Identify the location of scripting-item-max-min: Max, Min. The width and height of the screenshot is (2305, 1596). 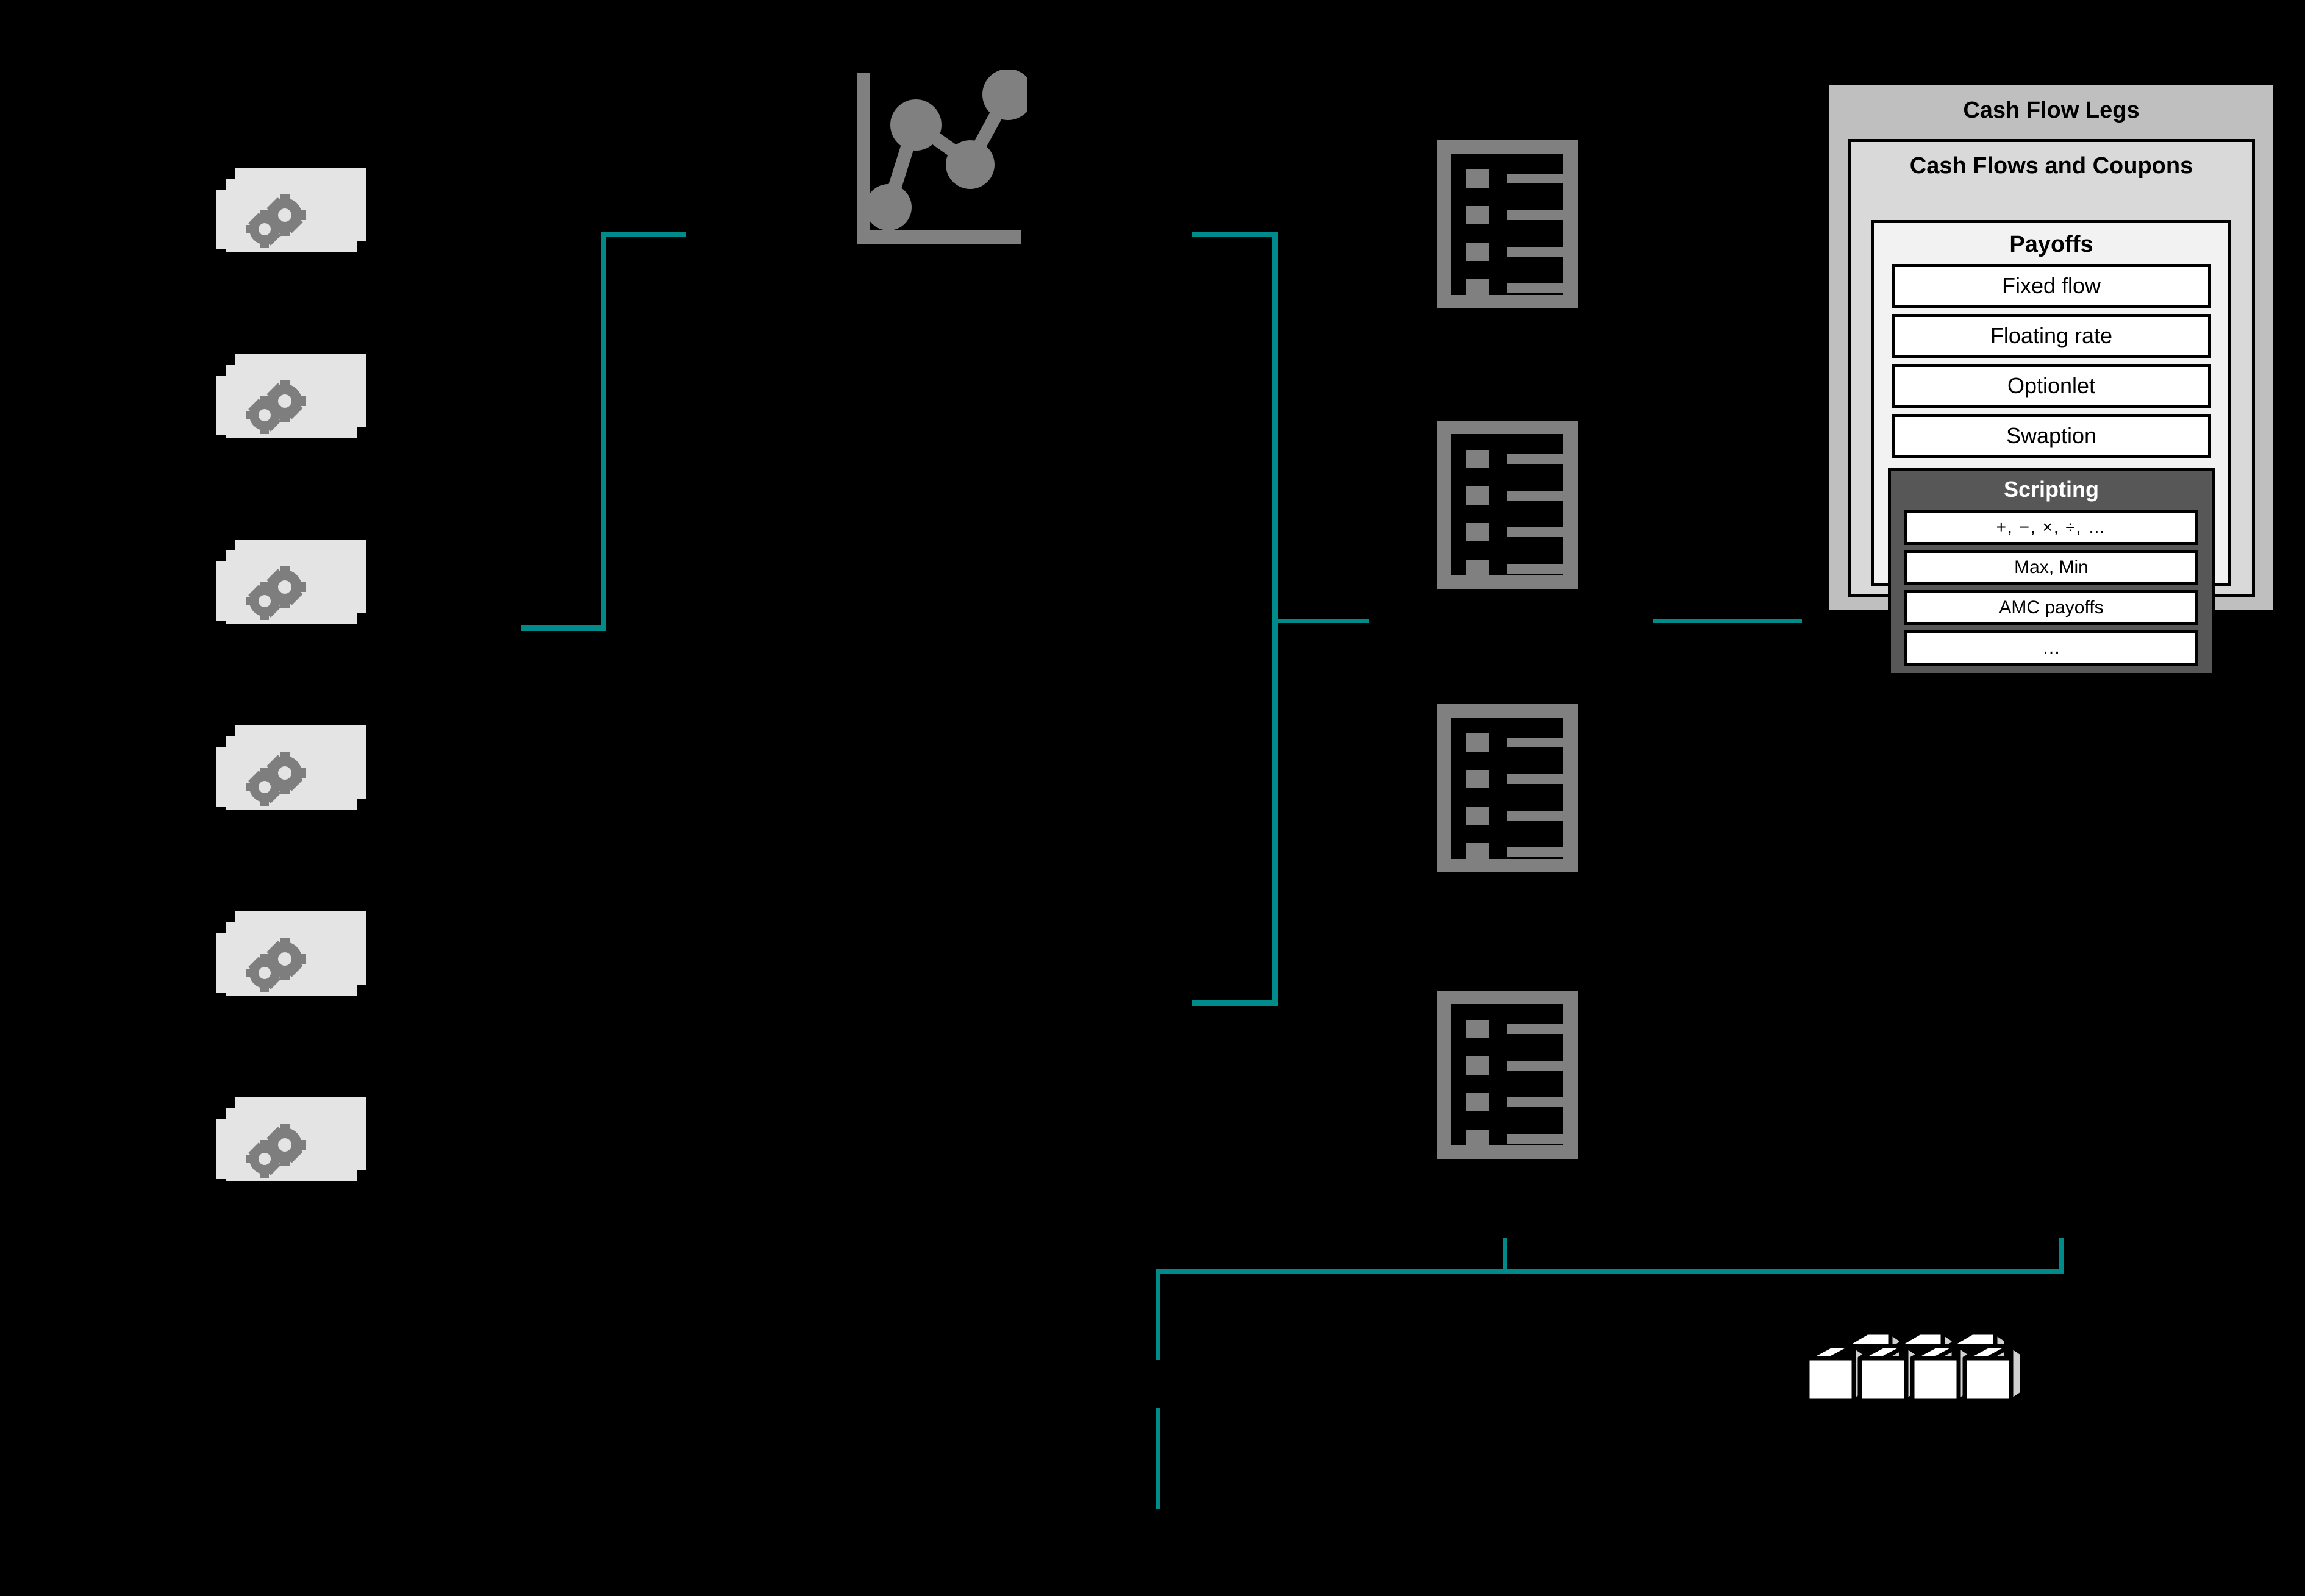
(2051, 567).